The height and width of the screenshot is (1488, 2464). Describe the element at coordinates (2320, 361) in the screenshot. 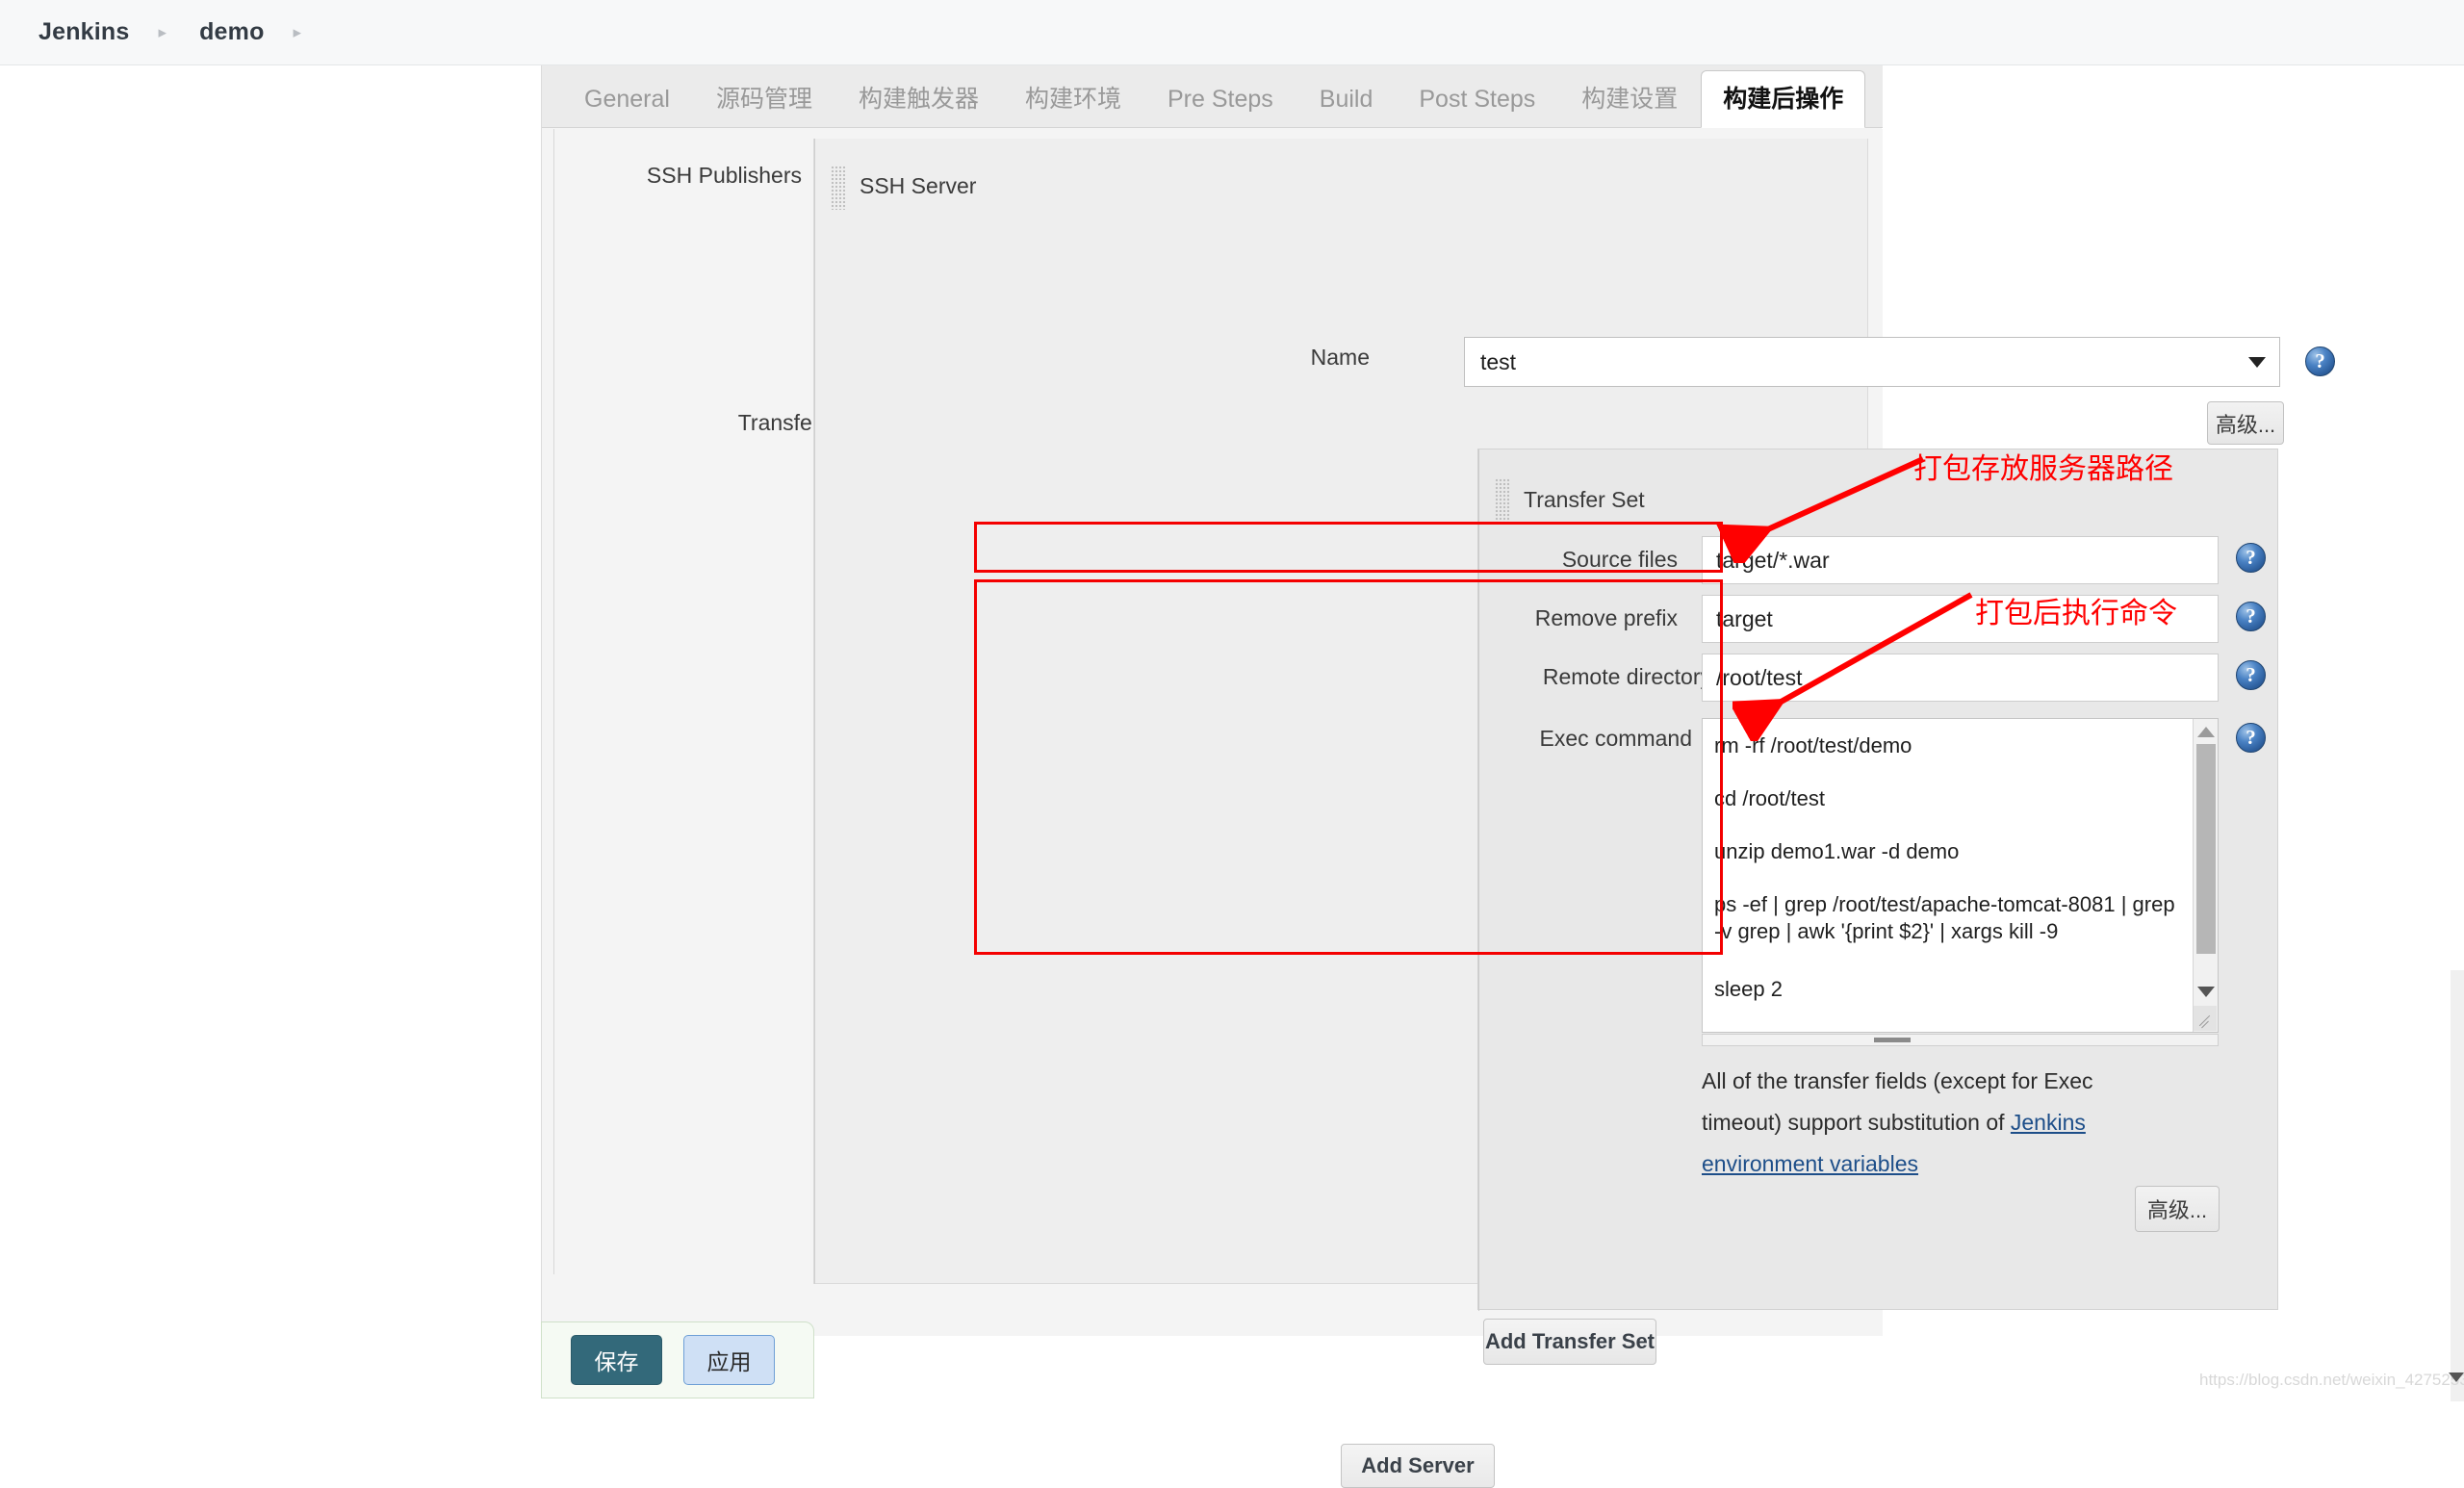

I see `help-icon-name: ?` at that location.